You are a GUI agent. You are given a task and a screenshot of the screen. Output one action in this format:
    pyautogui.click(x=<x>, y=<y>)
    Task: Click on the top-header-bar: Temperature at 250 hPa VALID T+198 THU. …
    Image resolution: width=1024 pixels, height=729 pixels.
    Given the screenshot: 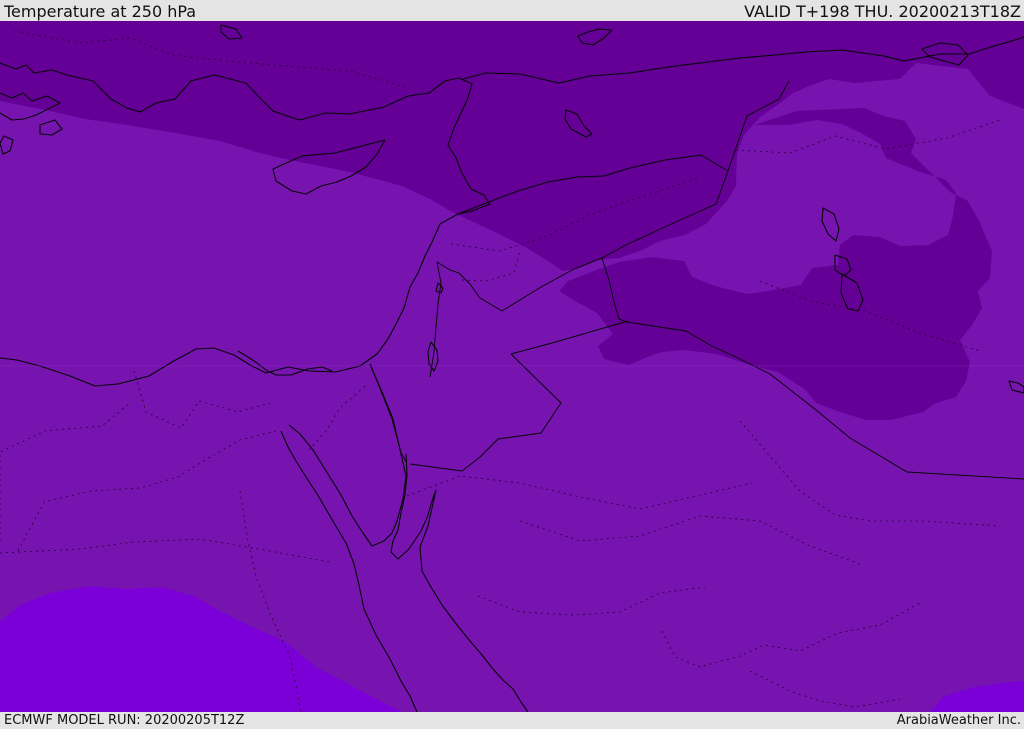 What is the action you would take?
    pyautogui.click(x=512, y=10)
    